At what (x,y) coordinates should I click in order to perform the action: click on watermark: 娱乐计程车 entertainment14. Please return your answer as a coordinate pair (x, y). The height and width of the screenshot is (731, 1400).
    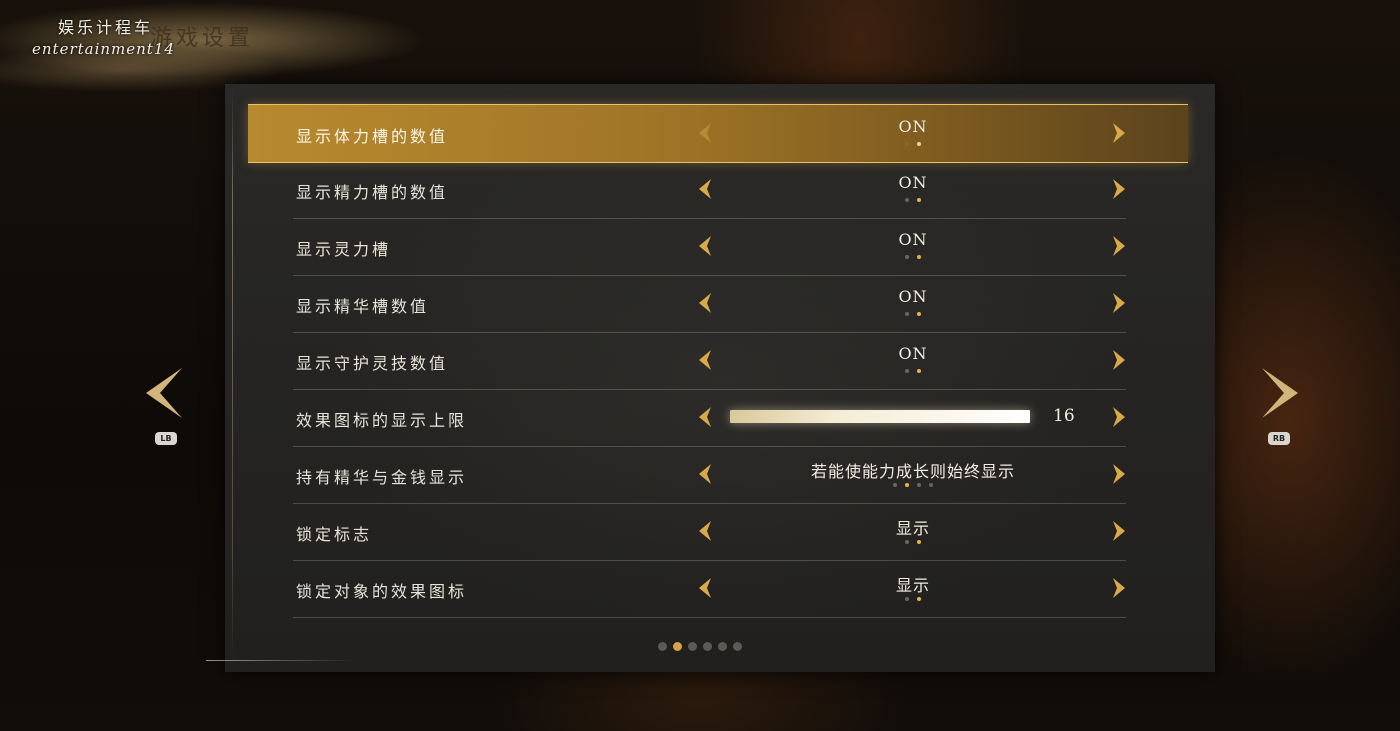
    Looking at the image, I should click on (103, 36).